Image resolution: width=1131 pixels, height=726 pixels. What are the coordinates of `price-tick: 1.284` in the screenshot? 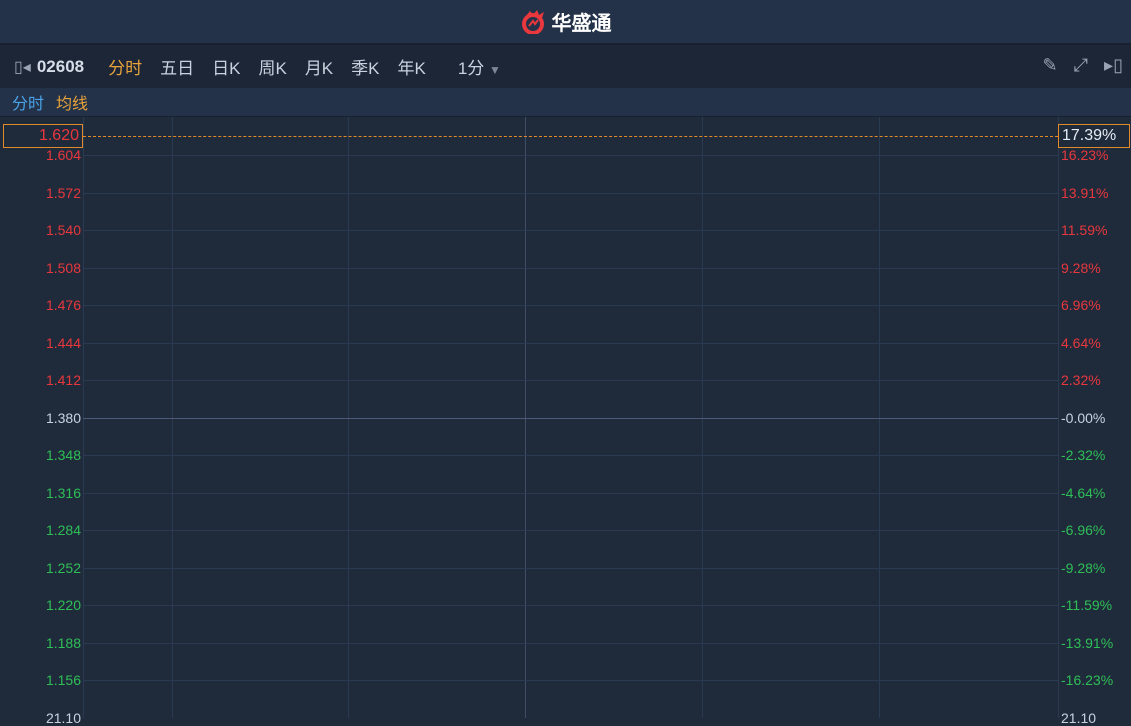 It's located at (63, 530).